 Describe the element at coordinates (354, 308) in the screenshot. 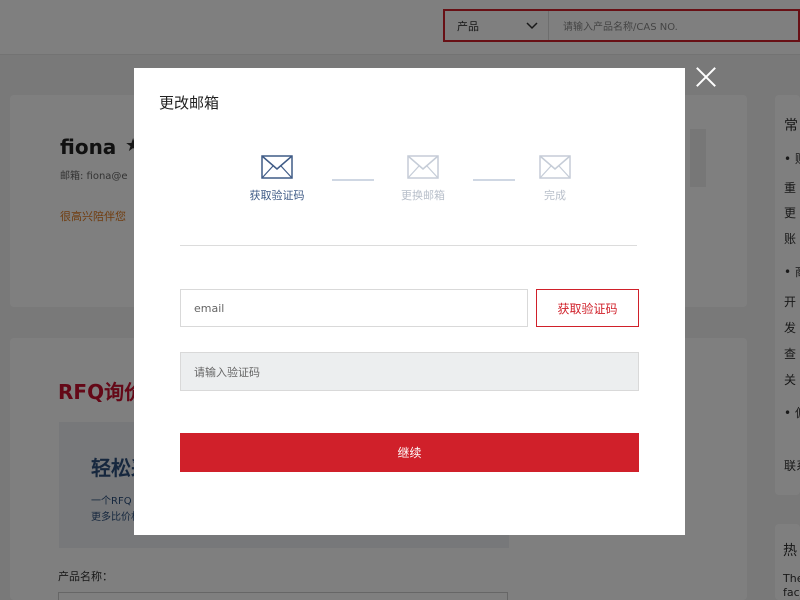

I see `email-field: email` at that location.